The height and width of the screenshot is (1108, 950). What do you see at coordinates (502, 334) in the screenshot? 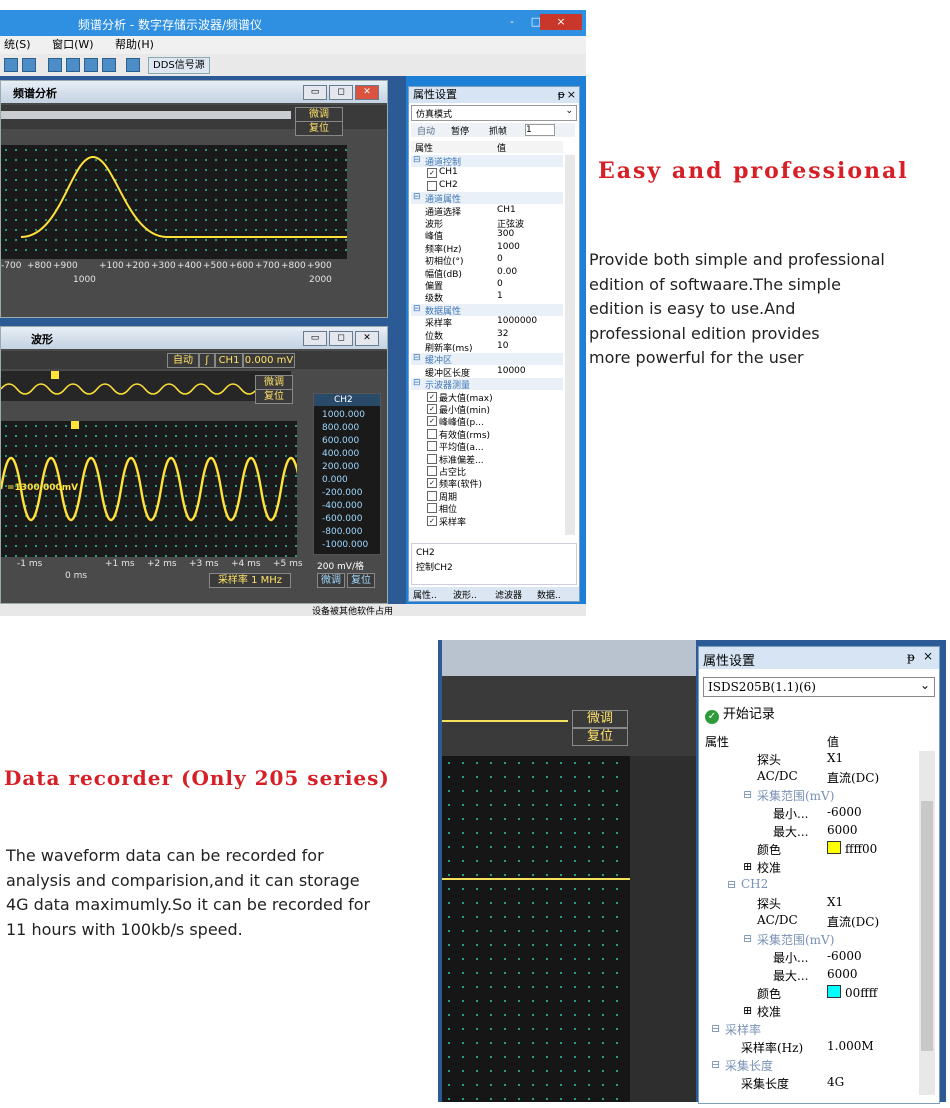
I see `property-value: 32` at bounding box center [502, 334].